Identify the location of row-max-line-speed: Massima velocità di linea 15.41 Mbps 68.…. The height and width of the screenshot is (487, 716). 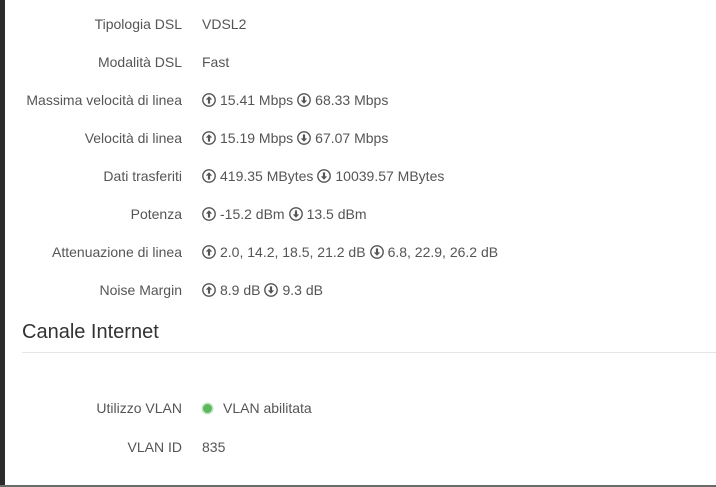
(358, 100).